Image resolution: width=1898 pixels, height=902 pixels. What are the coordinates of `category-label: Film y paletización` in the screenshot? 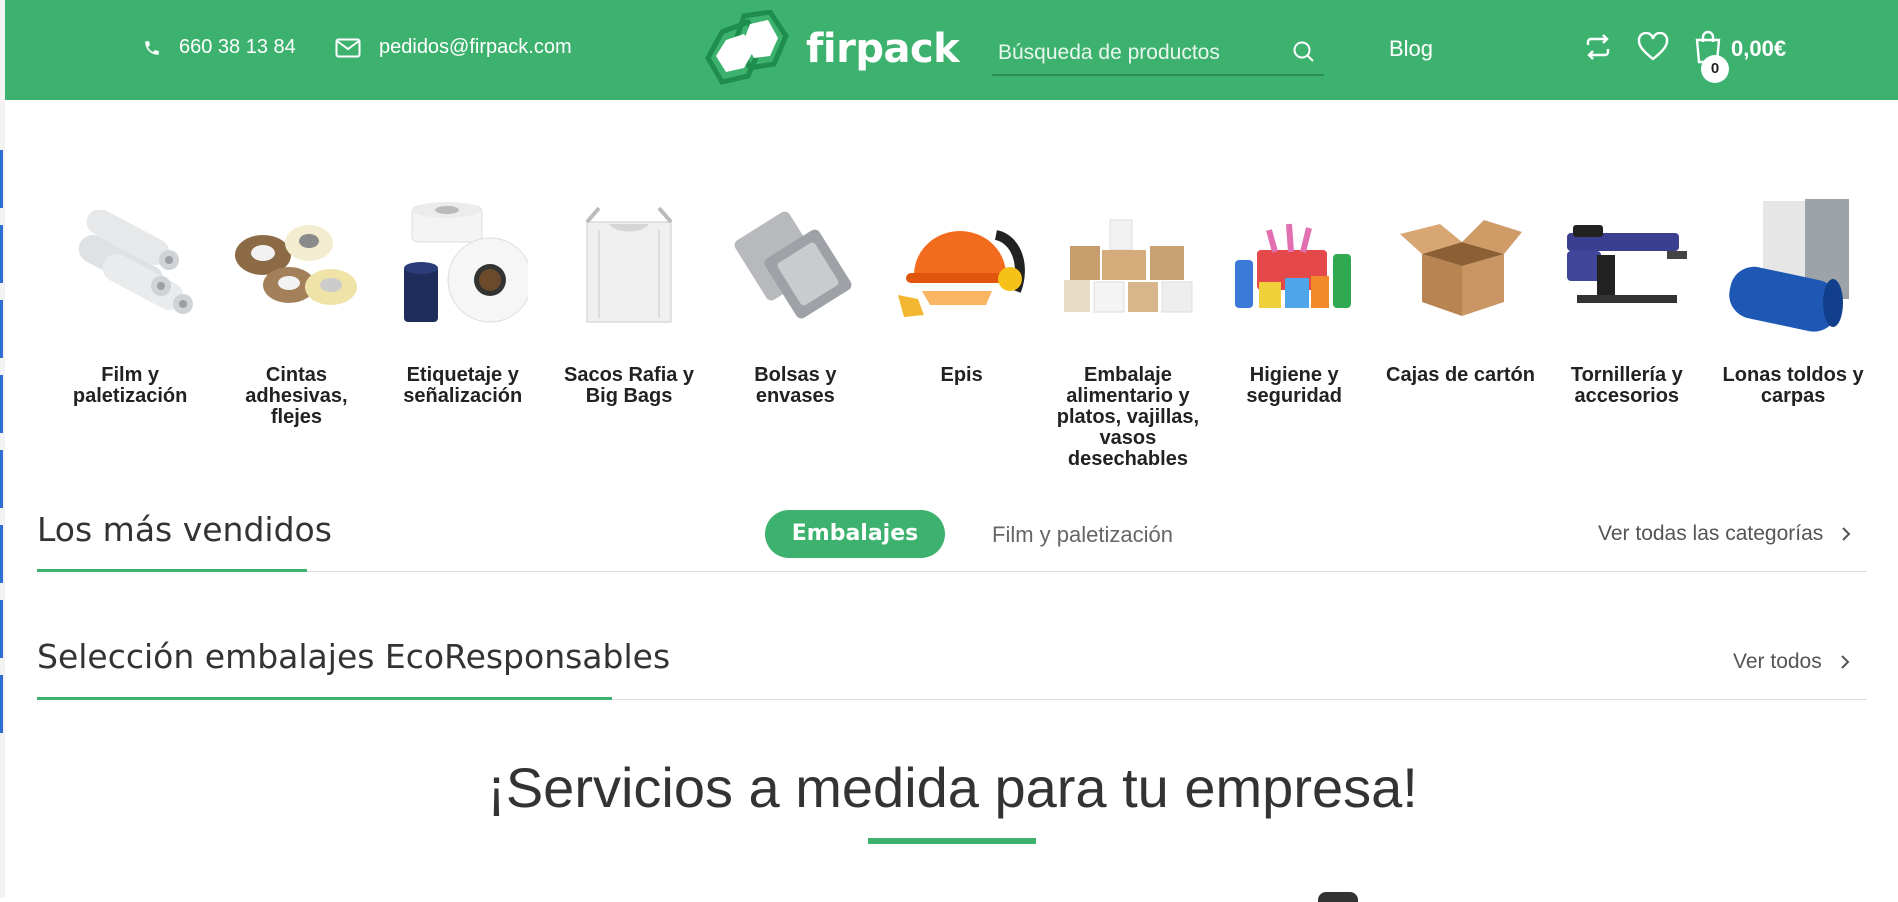 It's located at (130, 385).